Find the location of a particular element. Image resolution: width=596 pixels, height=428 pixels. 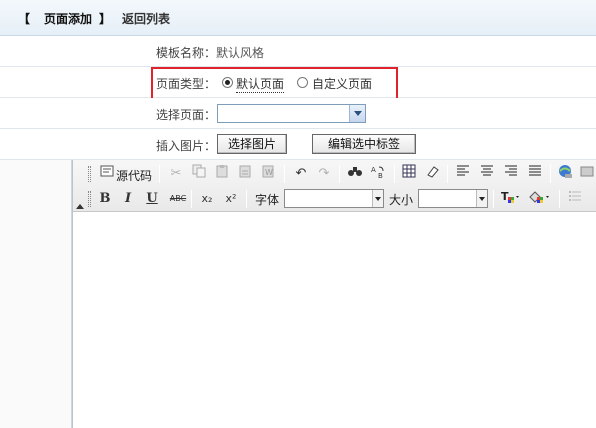

find-icon is located at coordinates (355, 174).